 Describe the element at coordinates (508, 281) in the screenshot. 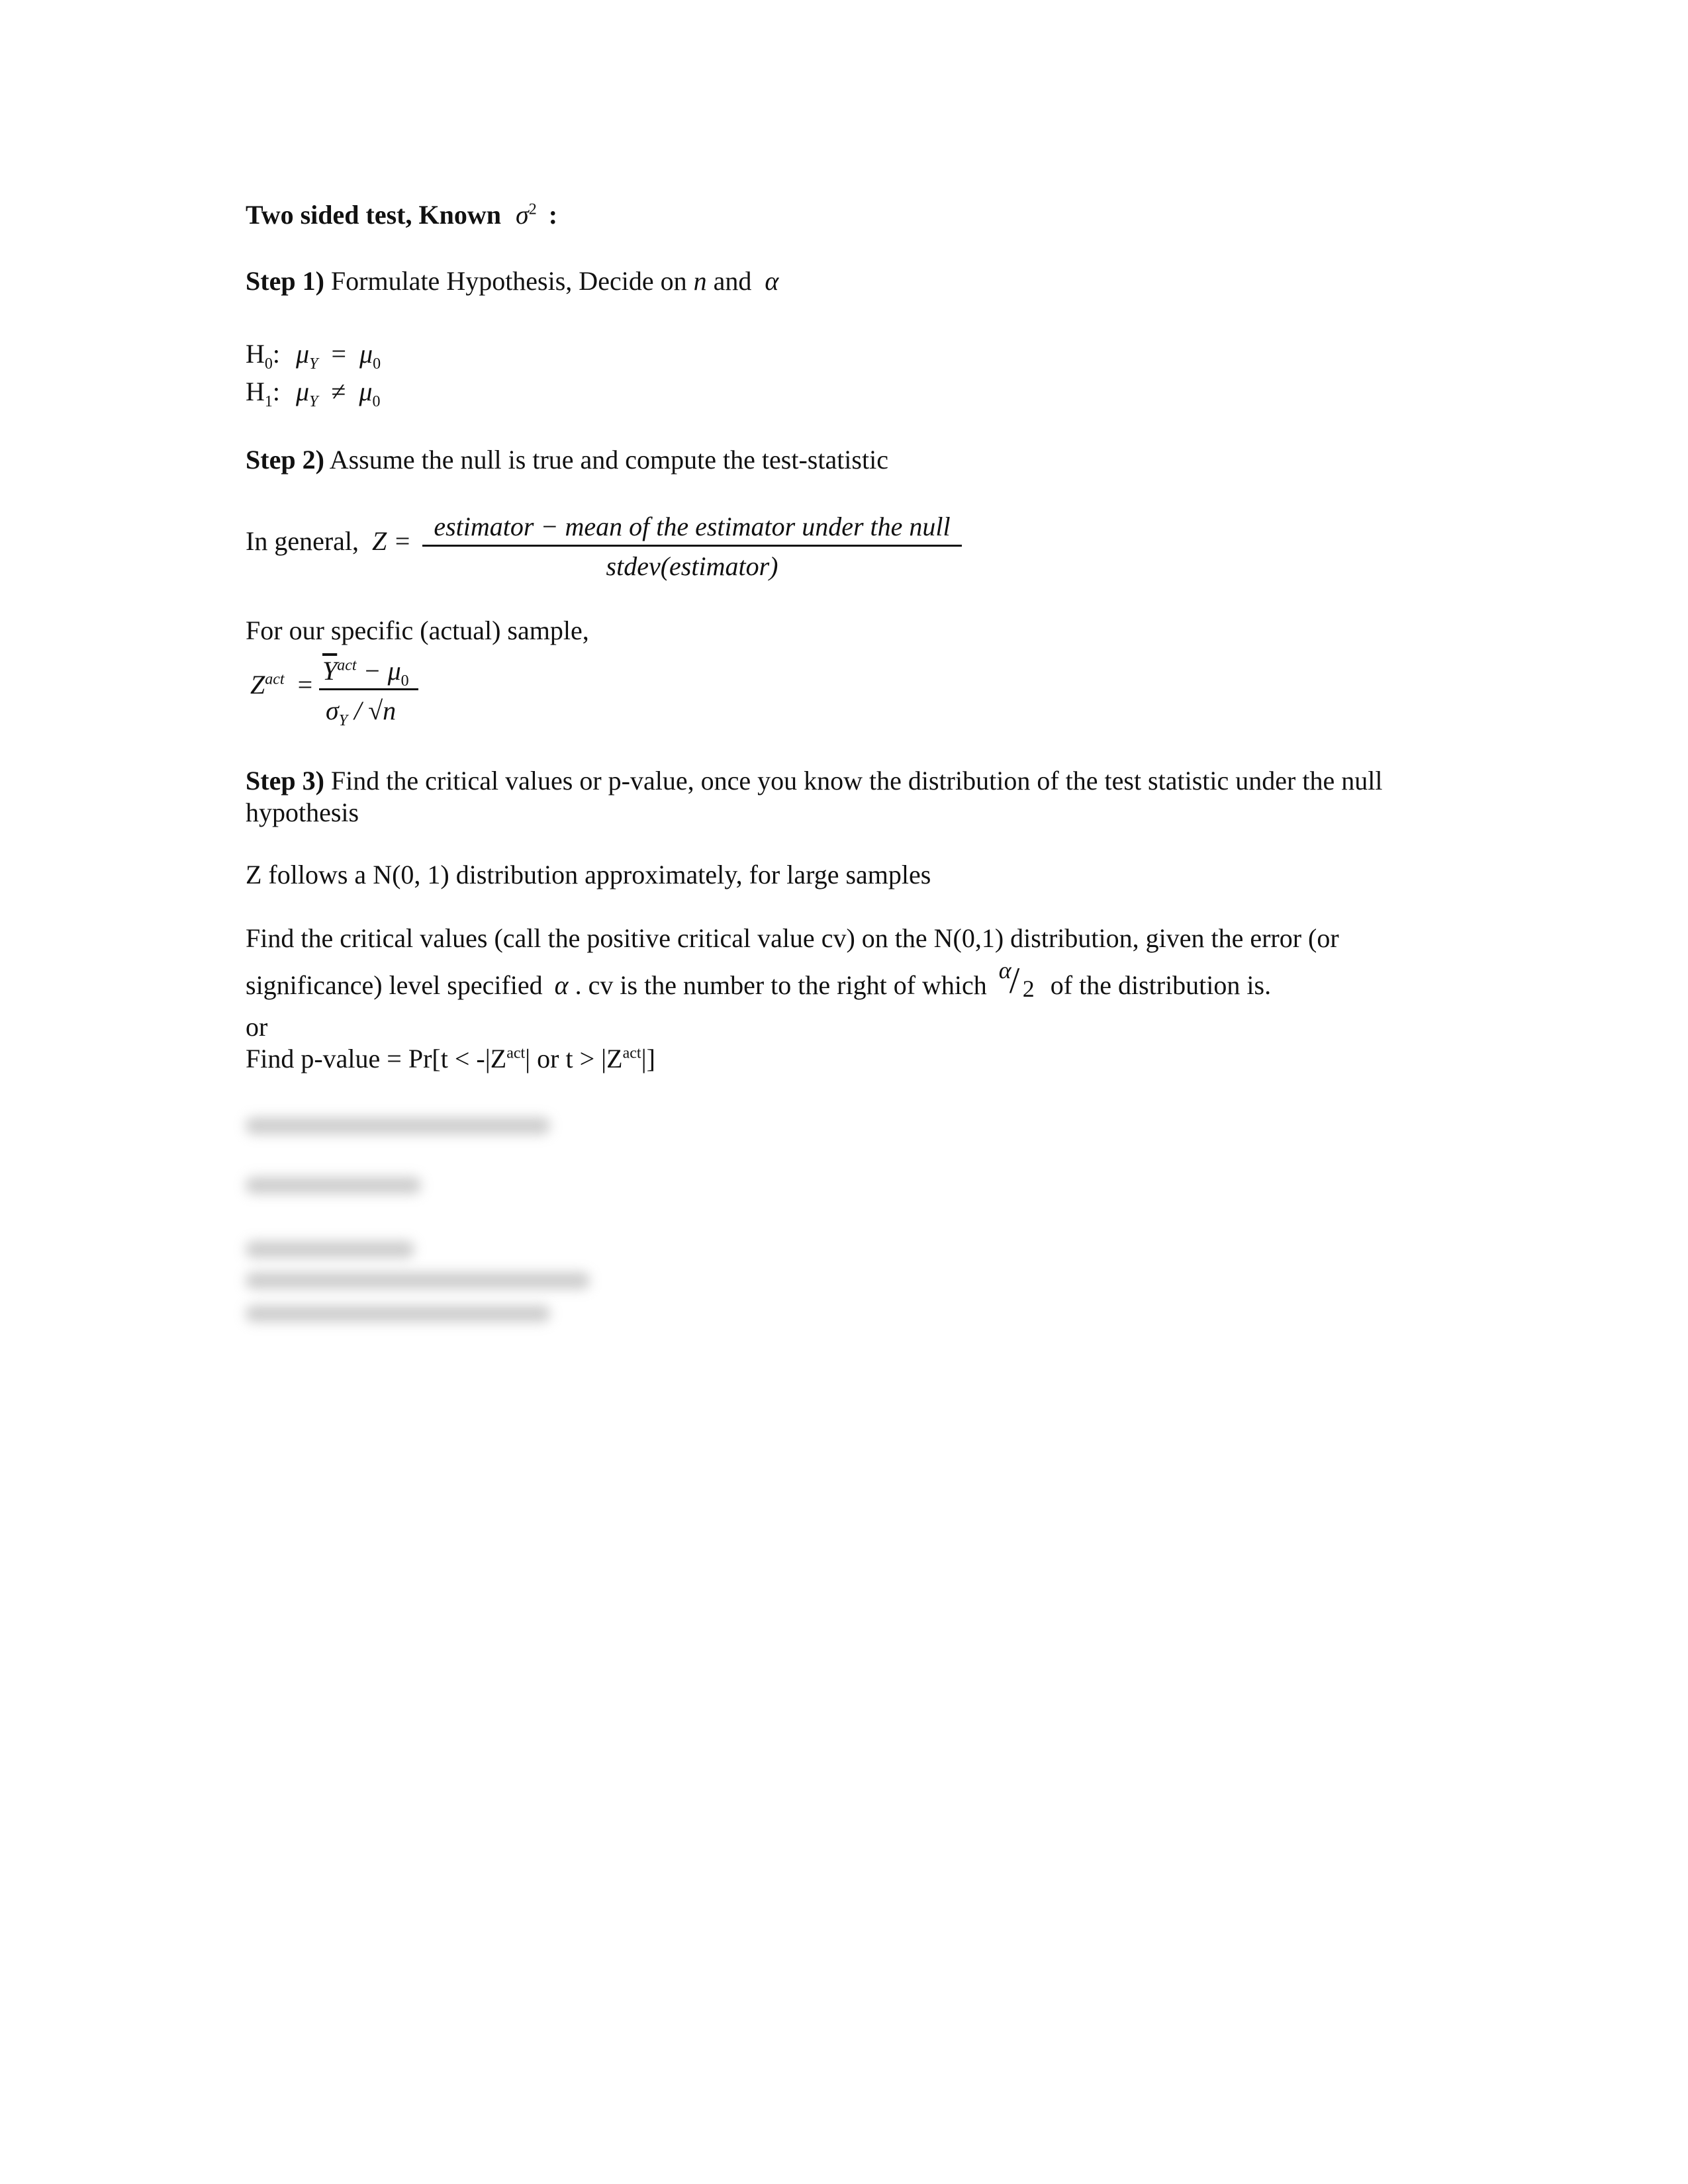

I see `step1-text: Formulate Hypothesis, Decide on` at that location.